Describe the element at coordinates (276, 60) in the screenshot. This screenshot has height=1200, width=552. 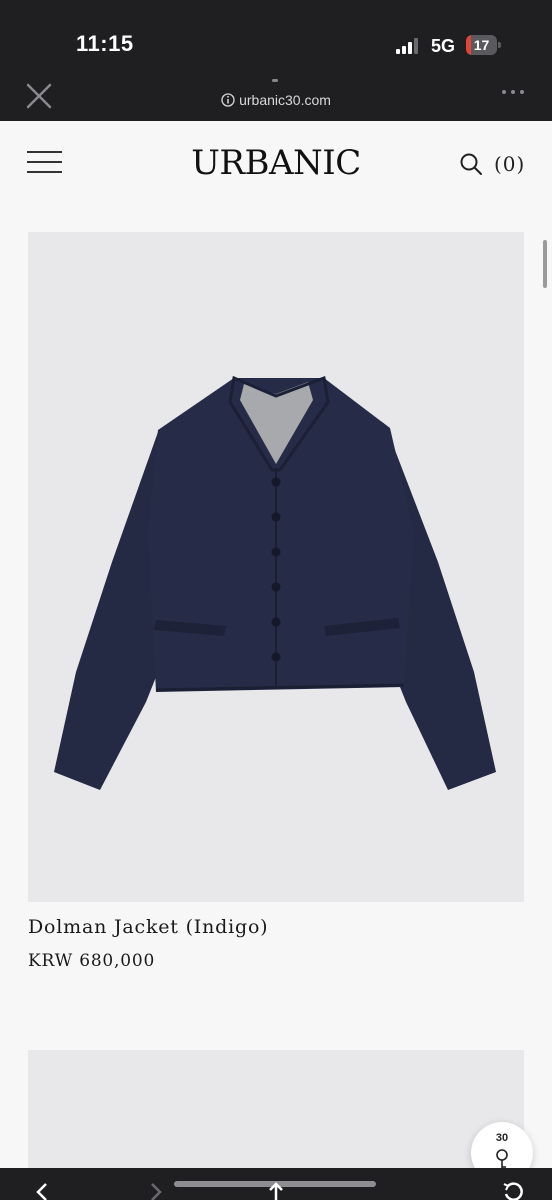
I see `browser-chrome: 11:15 5G 17 urbanic30.com` at that location.